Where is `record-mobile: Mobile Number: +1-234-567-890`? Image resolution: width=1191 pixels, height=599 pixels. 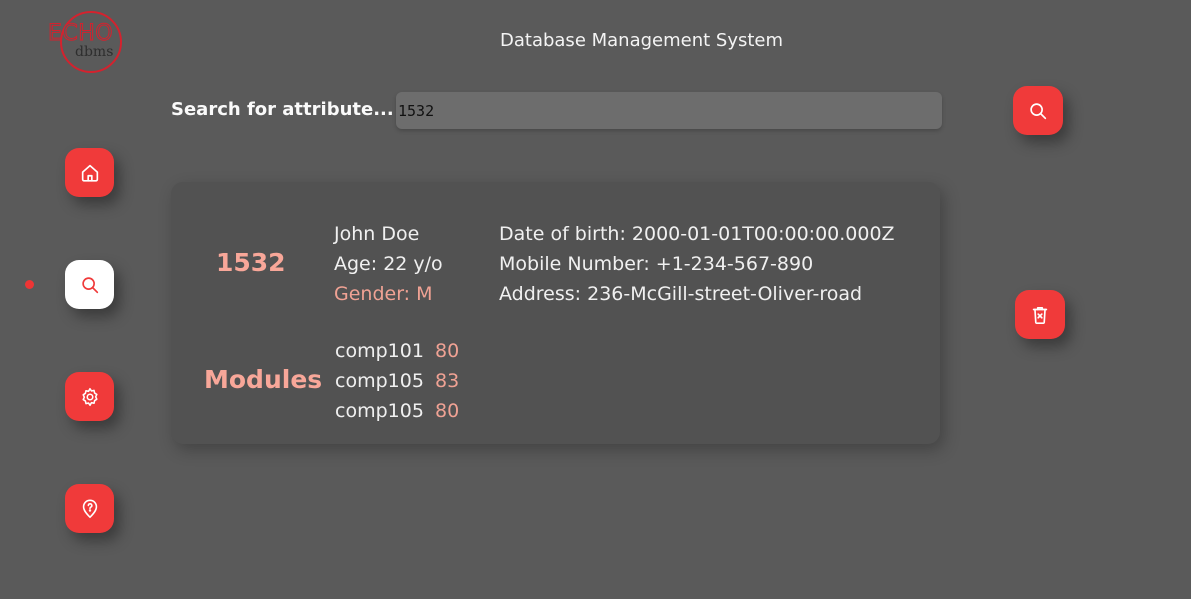 record-mobile: Mobile Number: +1-234-567-890 is located at coordinates (656, 264).